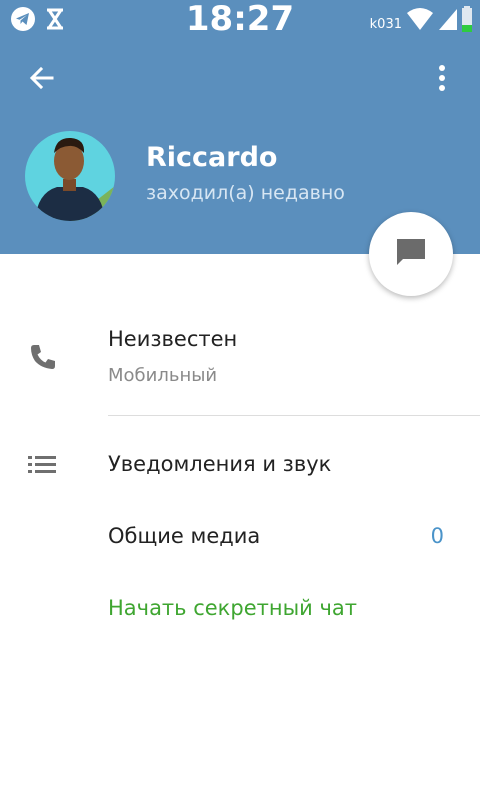  What do you see at coordinates (70, 176) in the screenshot?
I see `avatar` at bounding box center [70, 176].